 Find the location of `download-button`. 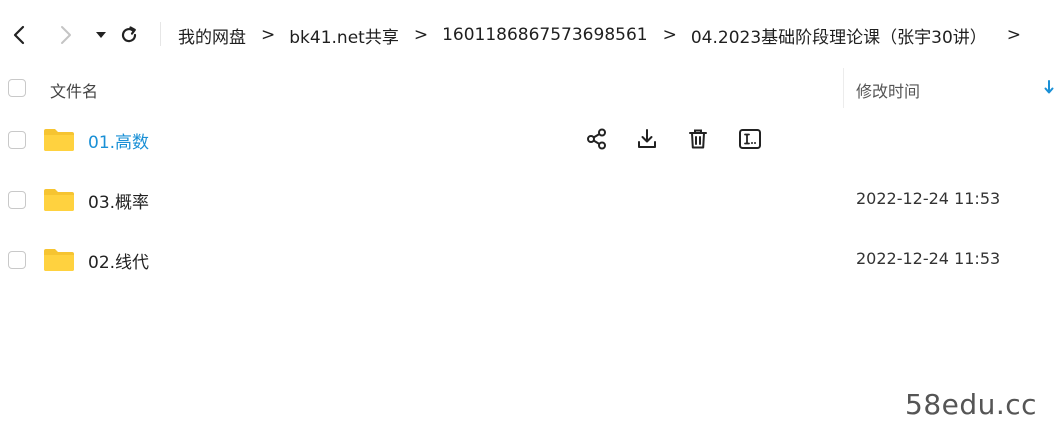

download-button is located at coordinates (647, 139).